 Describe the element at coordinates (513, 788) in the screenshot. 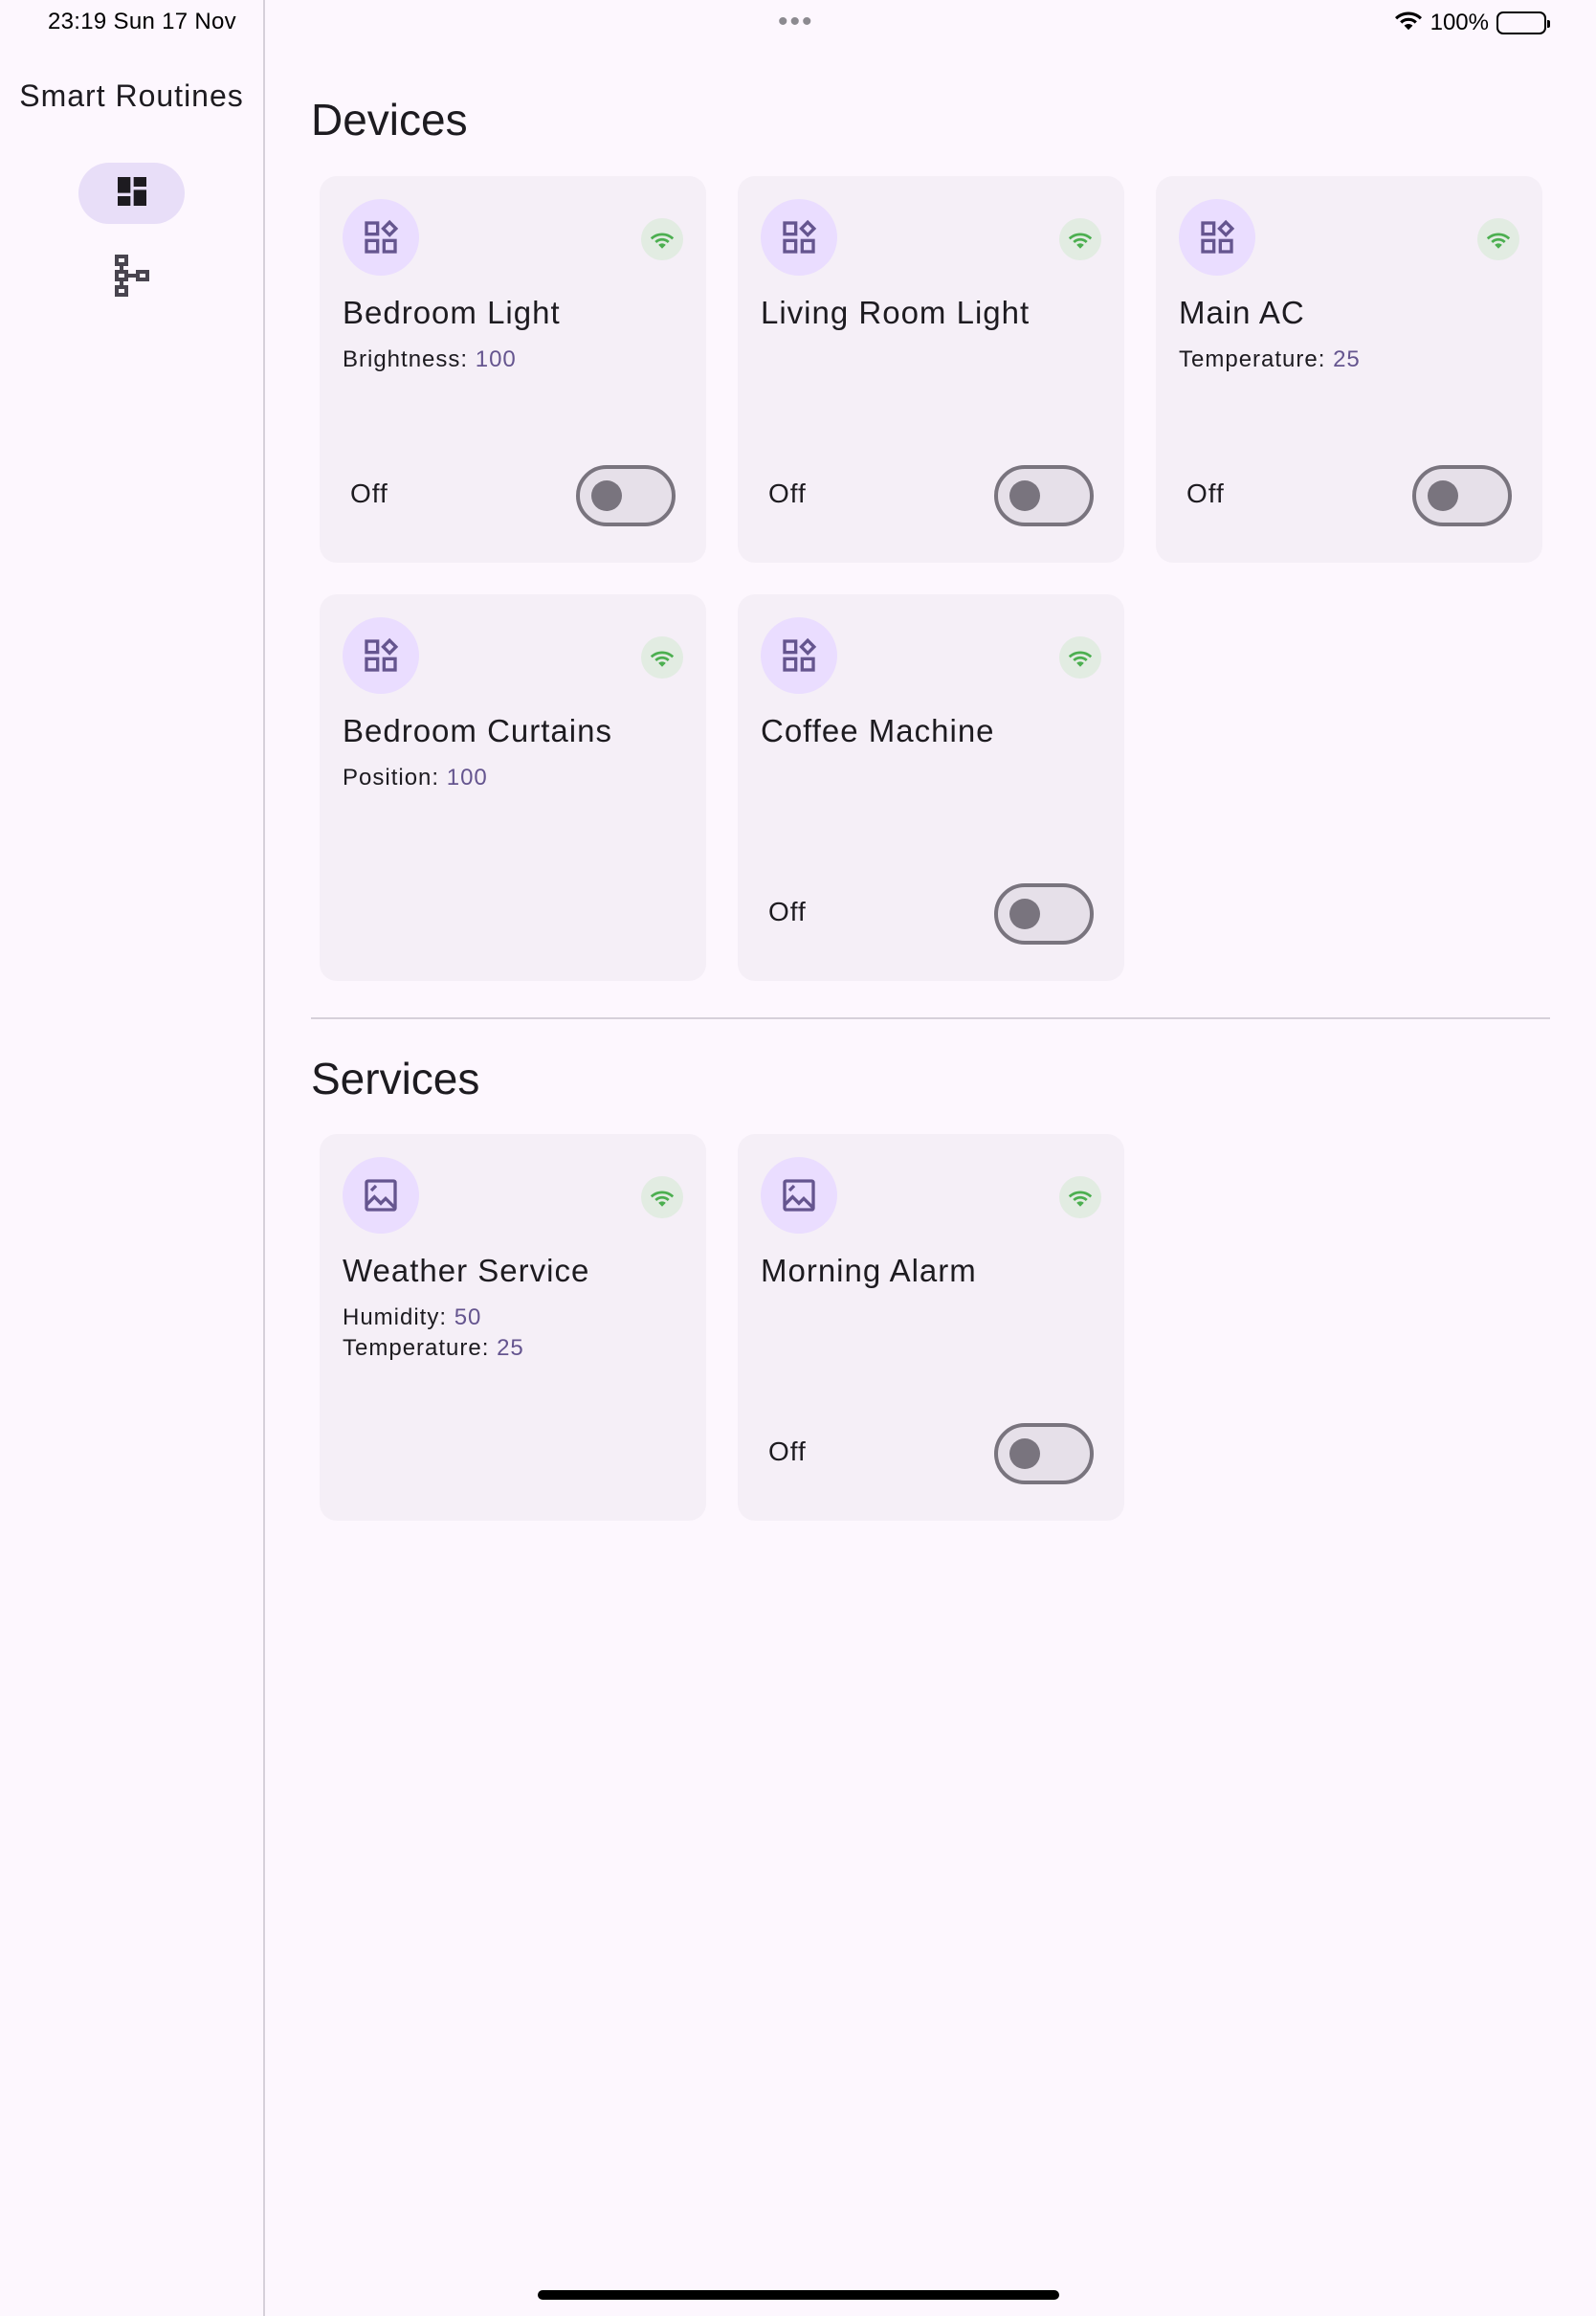

I see `card-bedroom-curtains: Bedroom Curtains Position: 100` at that location.